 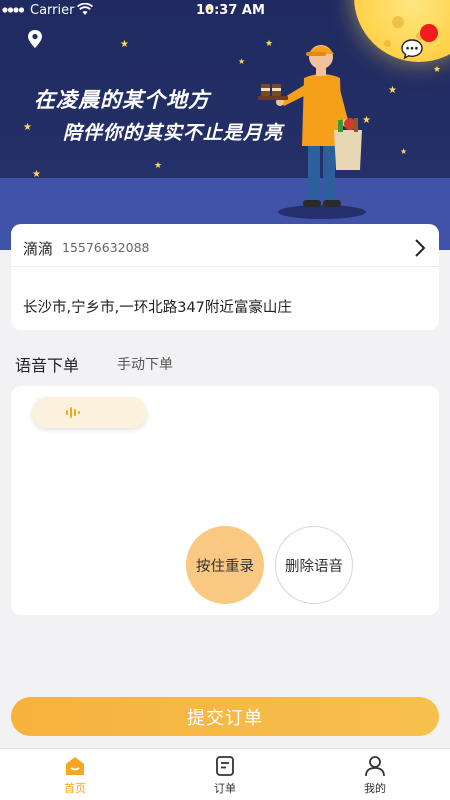 I want to click on wifi-icon, so click(x=85, y=9).